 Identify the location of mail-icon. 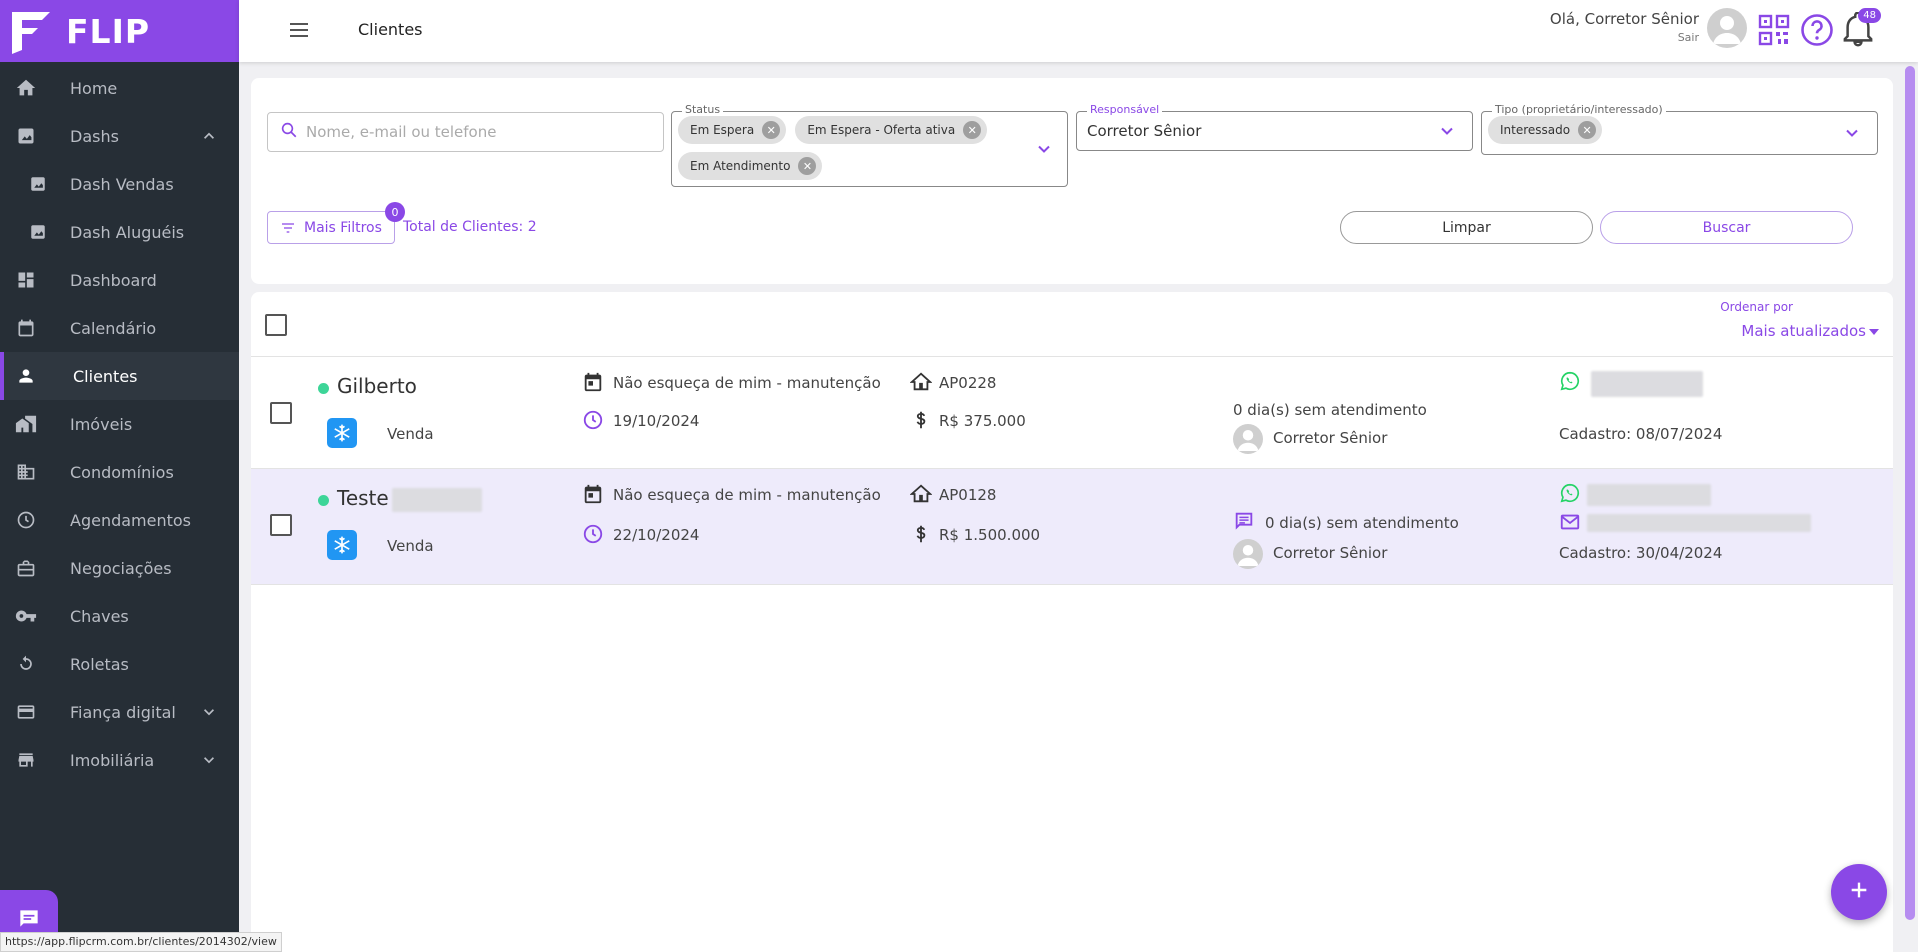
(1570, 522).